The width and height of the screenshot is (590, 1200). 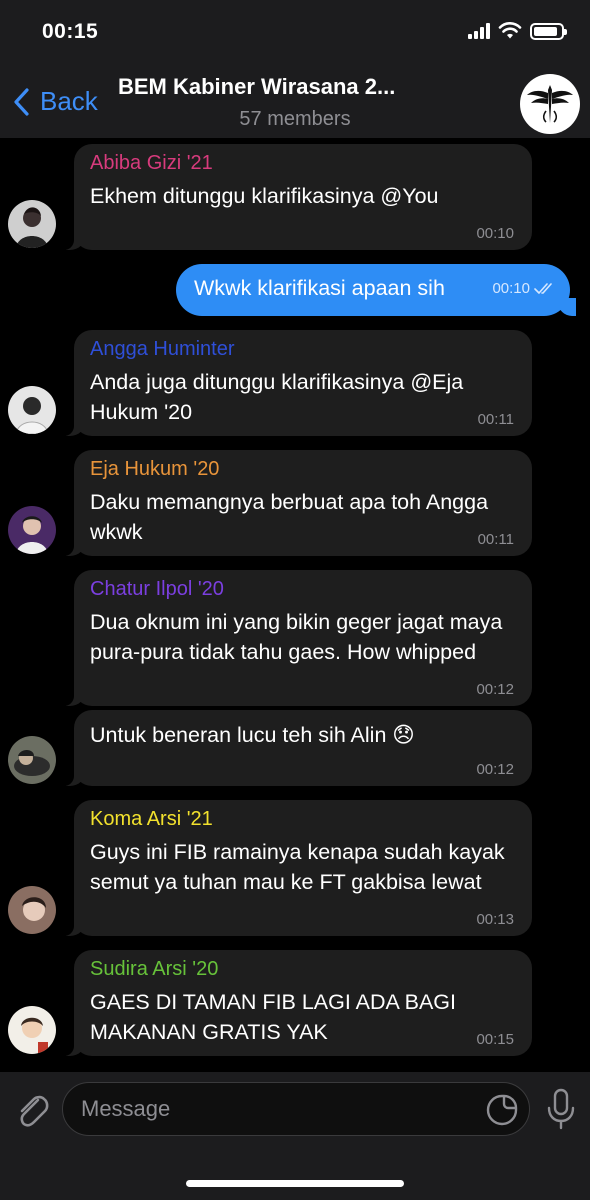 I want to click on battery-level, so click(x=546, y=31).